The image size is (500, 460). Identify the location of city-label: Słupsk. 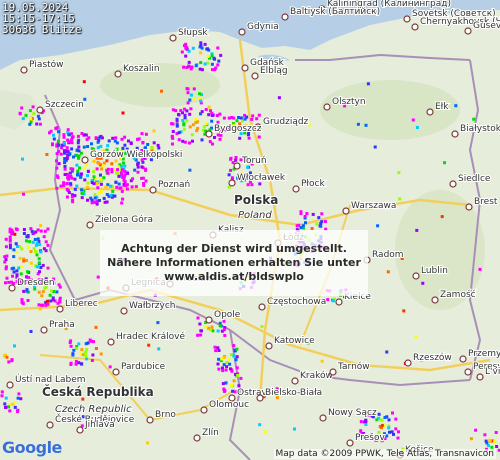
(193, 33).